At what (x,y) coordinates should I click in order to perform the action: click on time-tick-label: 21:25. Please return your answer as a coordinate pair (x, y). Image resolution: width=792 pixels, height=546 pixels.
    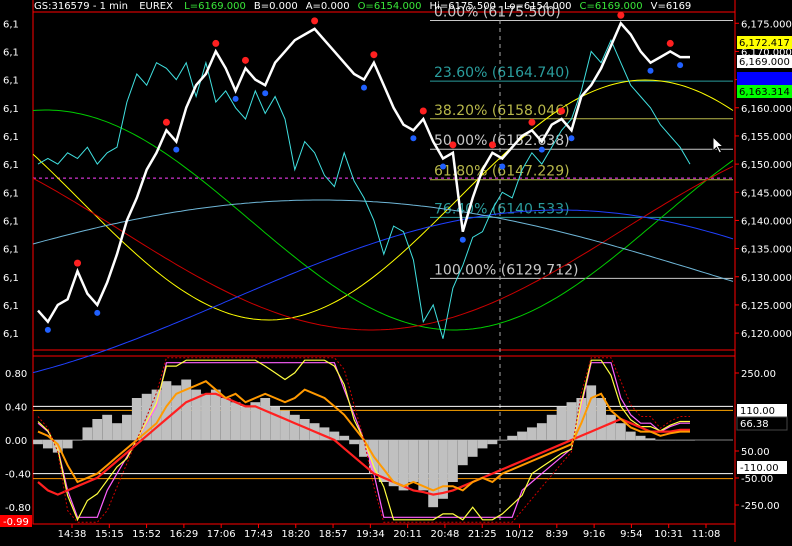
    Looking at the image, I should click on (482, 534).